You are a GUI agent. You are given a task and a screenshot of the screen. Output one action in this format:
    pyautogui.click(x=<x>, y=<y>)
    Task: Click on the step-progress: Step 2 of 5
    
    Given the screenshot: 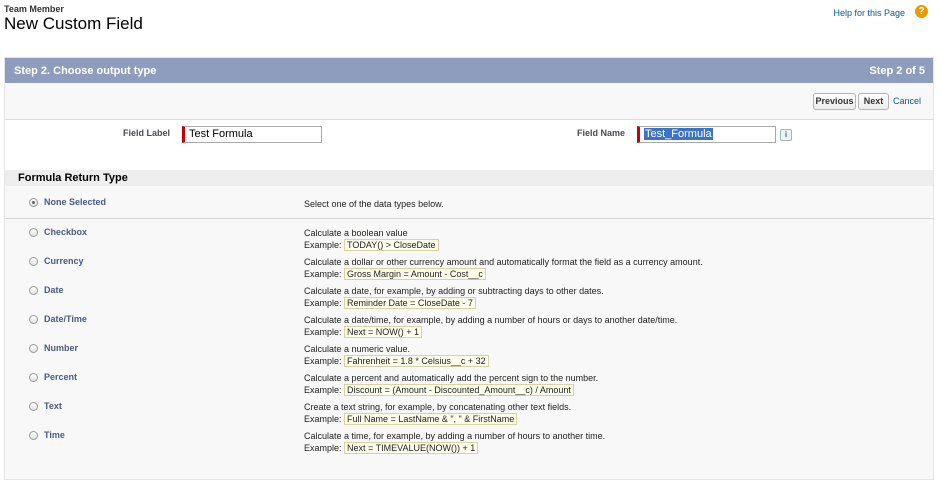 What is the action you would take?
    pyautogui.click(x=897, y=71)
    